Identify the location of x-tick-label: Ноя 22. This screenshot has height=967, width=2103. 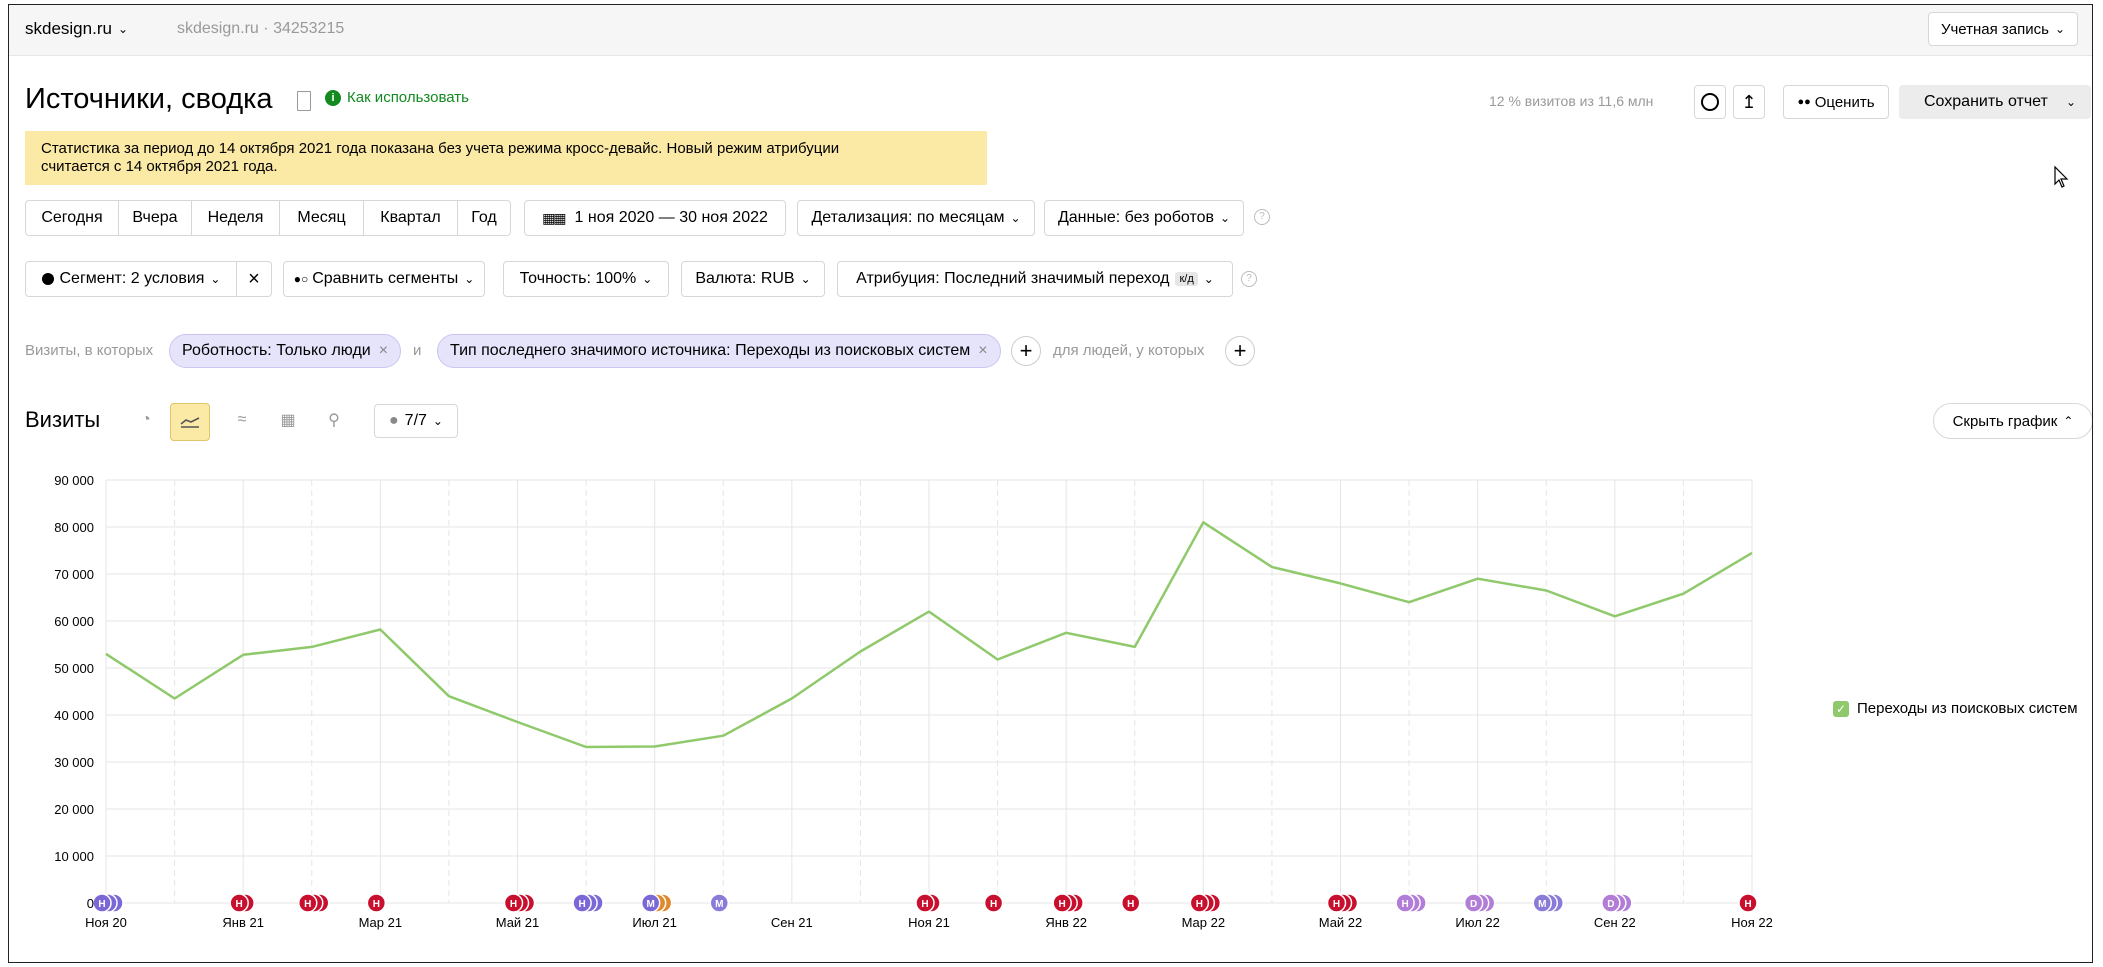
(1752, 922).